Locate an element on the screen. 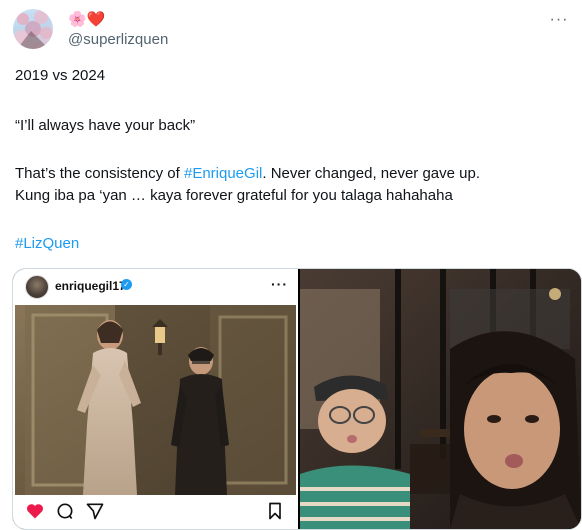 This screenshot has height=530, width=582. author-avatar is located at coordinates (33, 29).